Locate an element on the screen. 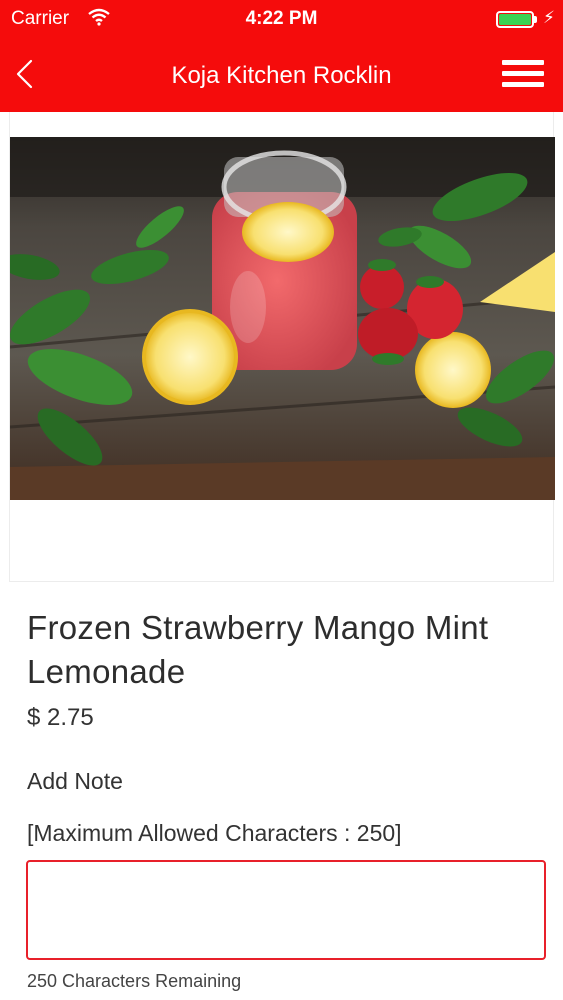 Image resolution: width=563 pixels, height=1000 pixels. battery-icon is located at coordinates (515, 19).